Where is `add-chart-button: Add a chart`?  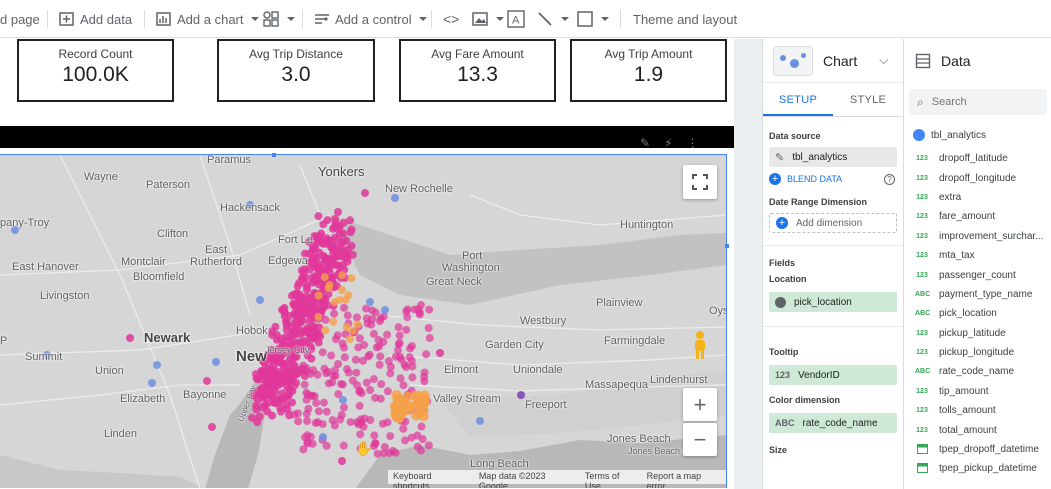
add-chart-button: Add a chart is located at coordinates (207, 19).